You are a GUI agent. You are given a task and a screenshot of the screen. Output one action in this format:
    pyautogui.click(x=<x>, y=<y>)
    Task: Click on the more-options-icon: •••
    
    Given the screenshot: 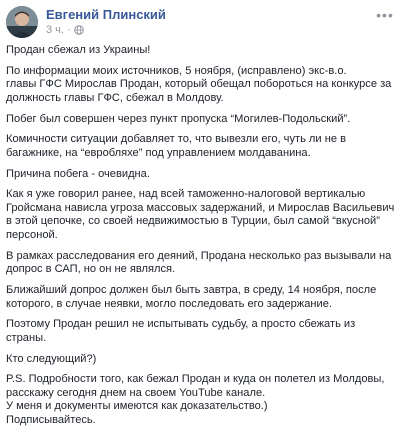 What is the action you would take?
    pyautogui.click(x=385, y=15)
    